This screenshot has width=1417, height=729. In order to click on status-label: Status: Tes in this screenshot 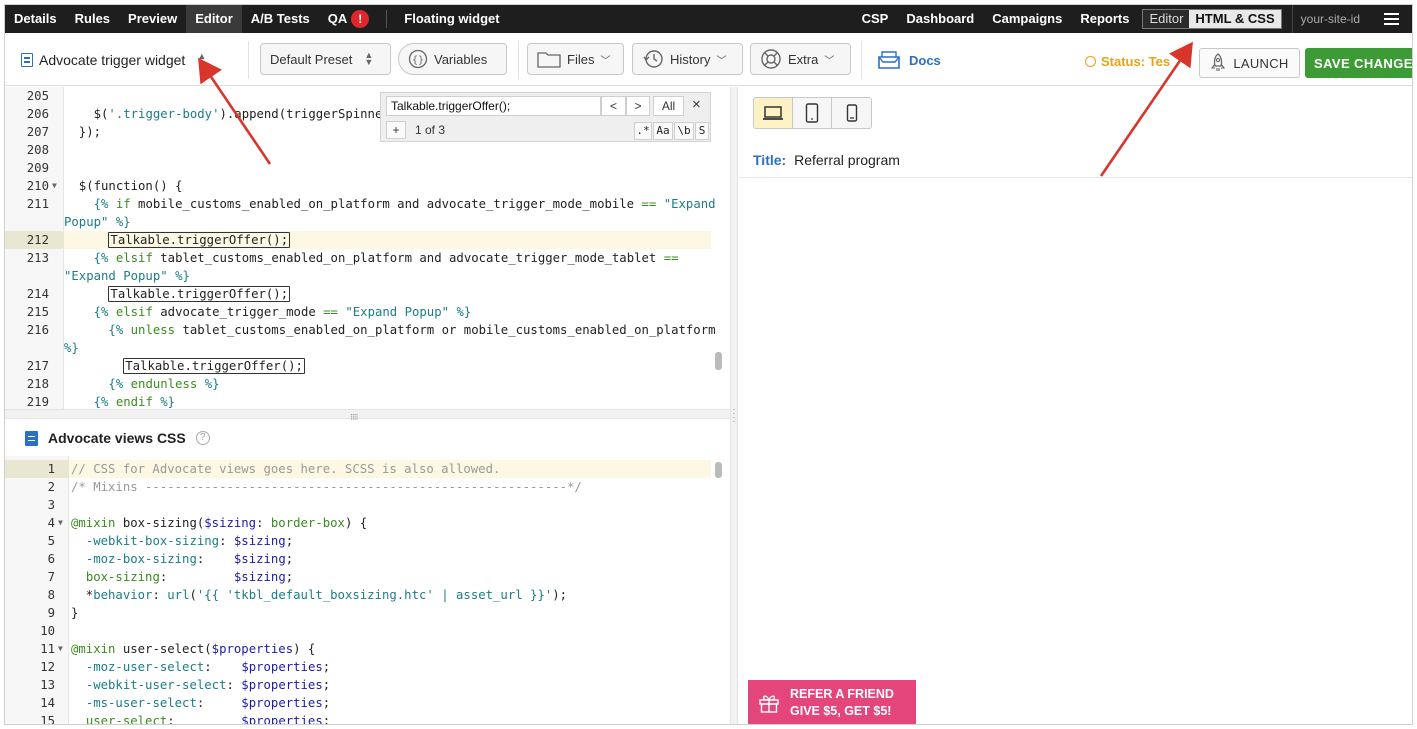, I will do `click(1136, 61)`.